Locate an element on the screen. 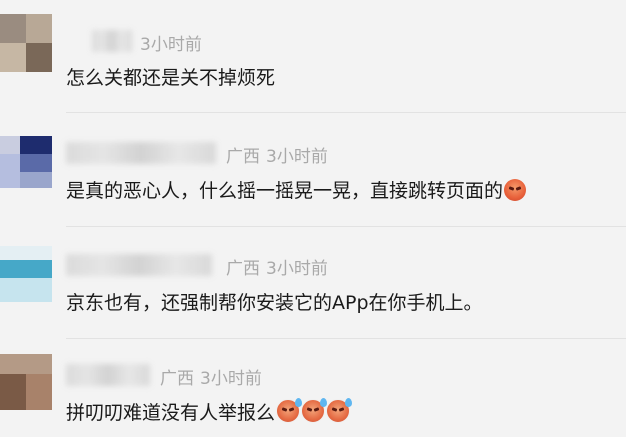 The width and height of the screenshot is (626, 437). comment-text-body: 是真的恶心人，什么摇一摇晃一晃，直接跳转页面的 is located at coordinates (285, 191).